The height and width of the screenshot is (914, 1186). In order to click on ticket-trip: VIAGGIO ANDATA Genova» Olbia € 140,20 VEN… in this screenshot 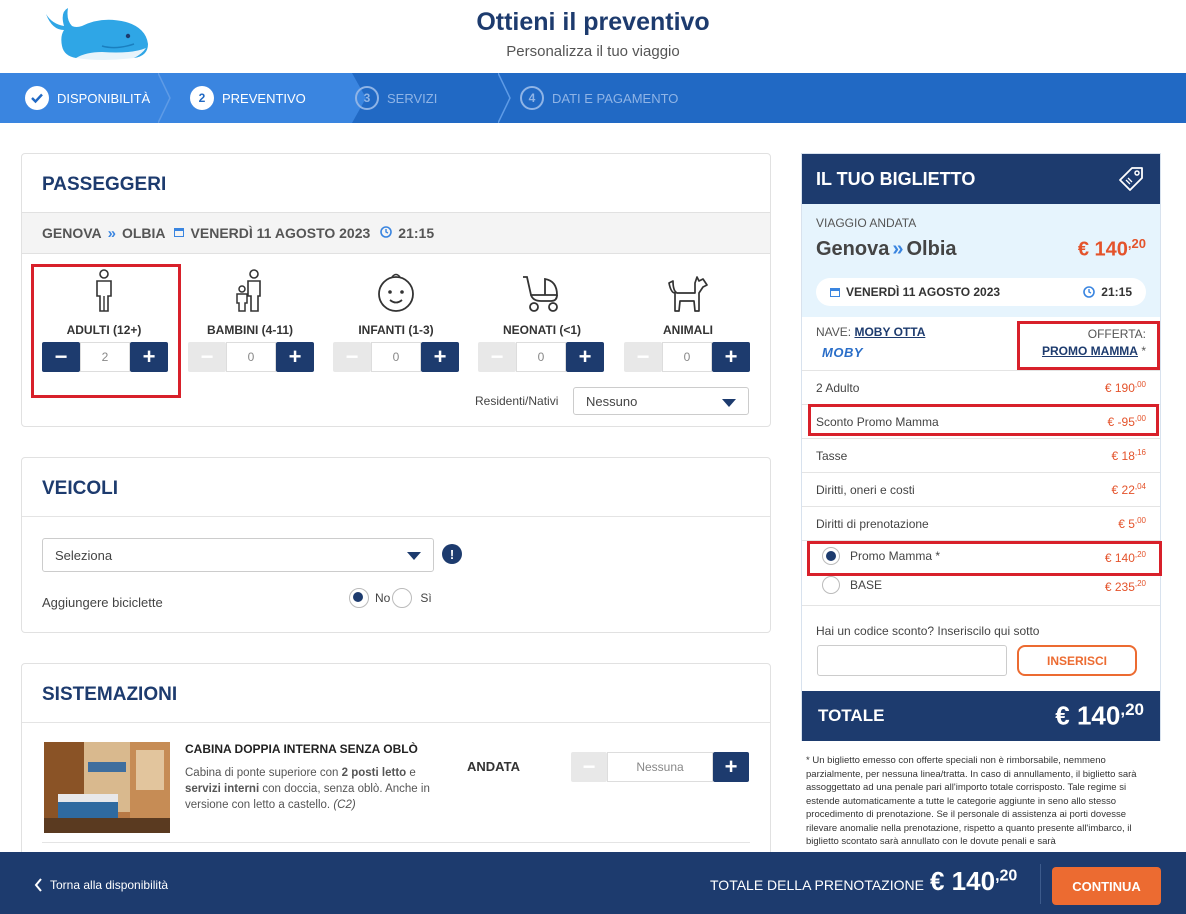, I will do `click(981, 260)`.